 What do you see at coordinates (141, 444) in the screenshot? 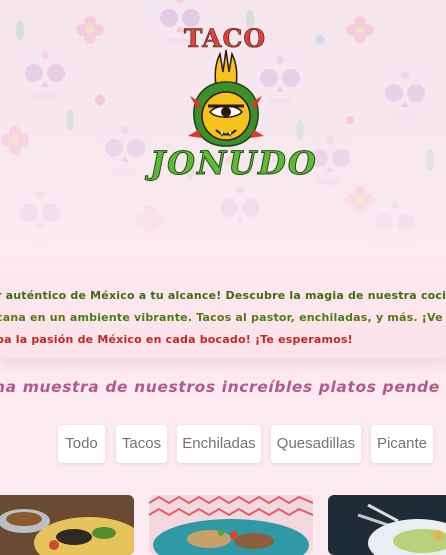
I see `filter-button-tacos: Tacos` at bounding box center [141, 444].